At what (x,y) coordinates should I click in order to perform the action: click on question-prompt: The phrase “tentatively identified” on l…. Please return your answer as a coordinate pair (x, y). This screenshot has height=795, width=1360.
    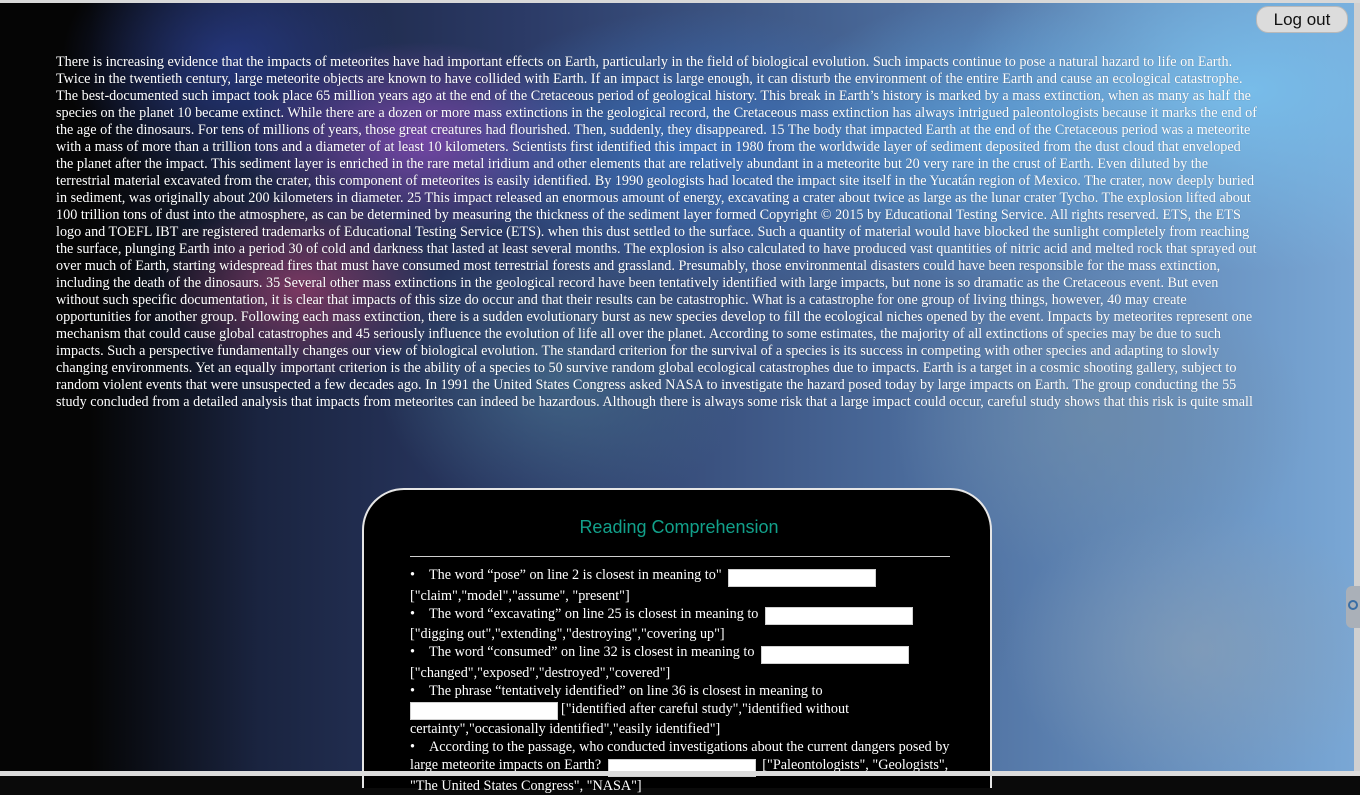
    Looking at the image, I should click on (626, 690).